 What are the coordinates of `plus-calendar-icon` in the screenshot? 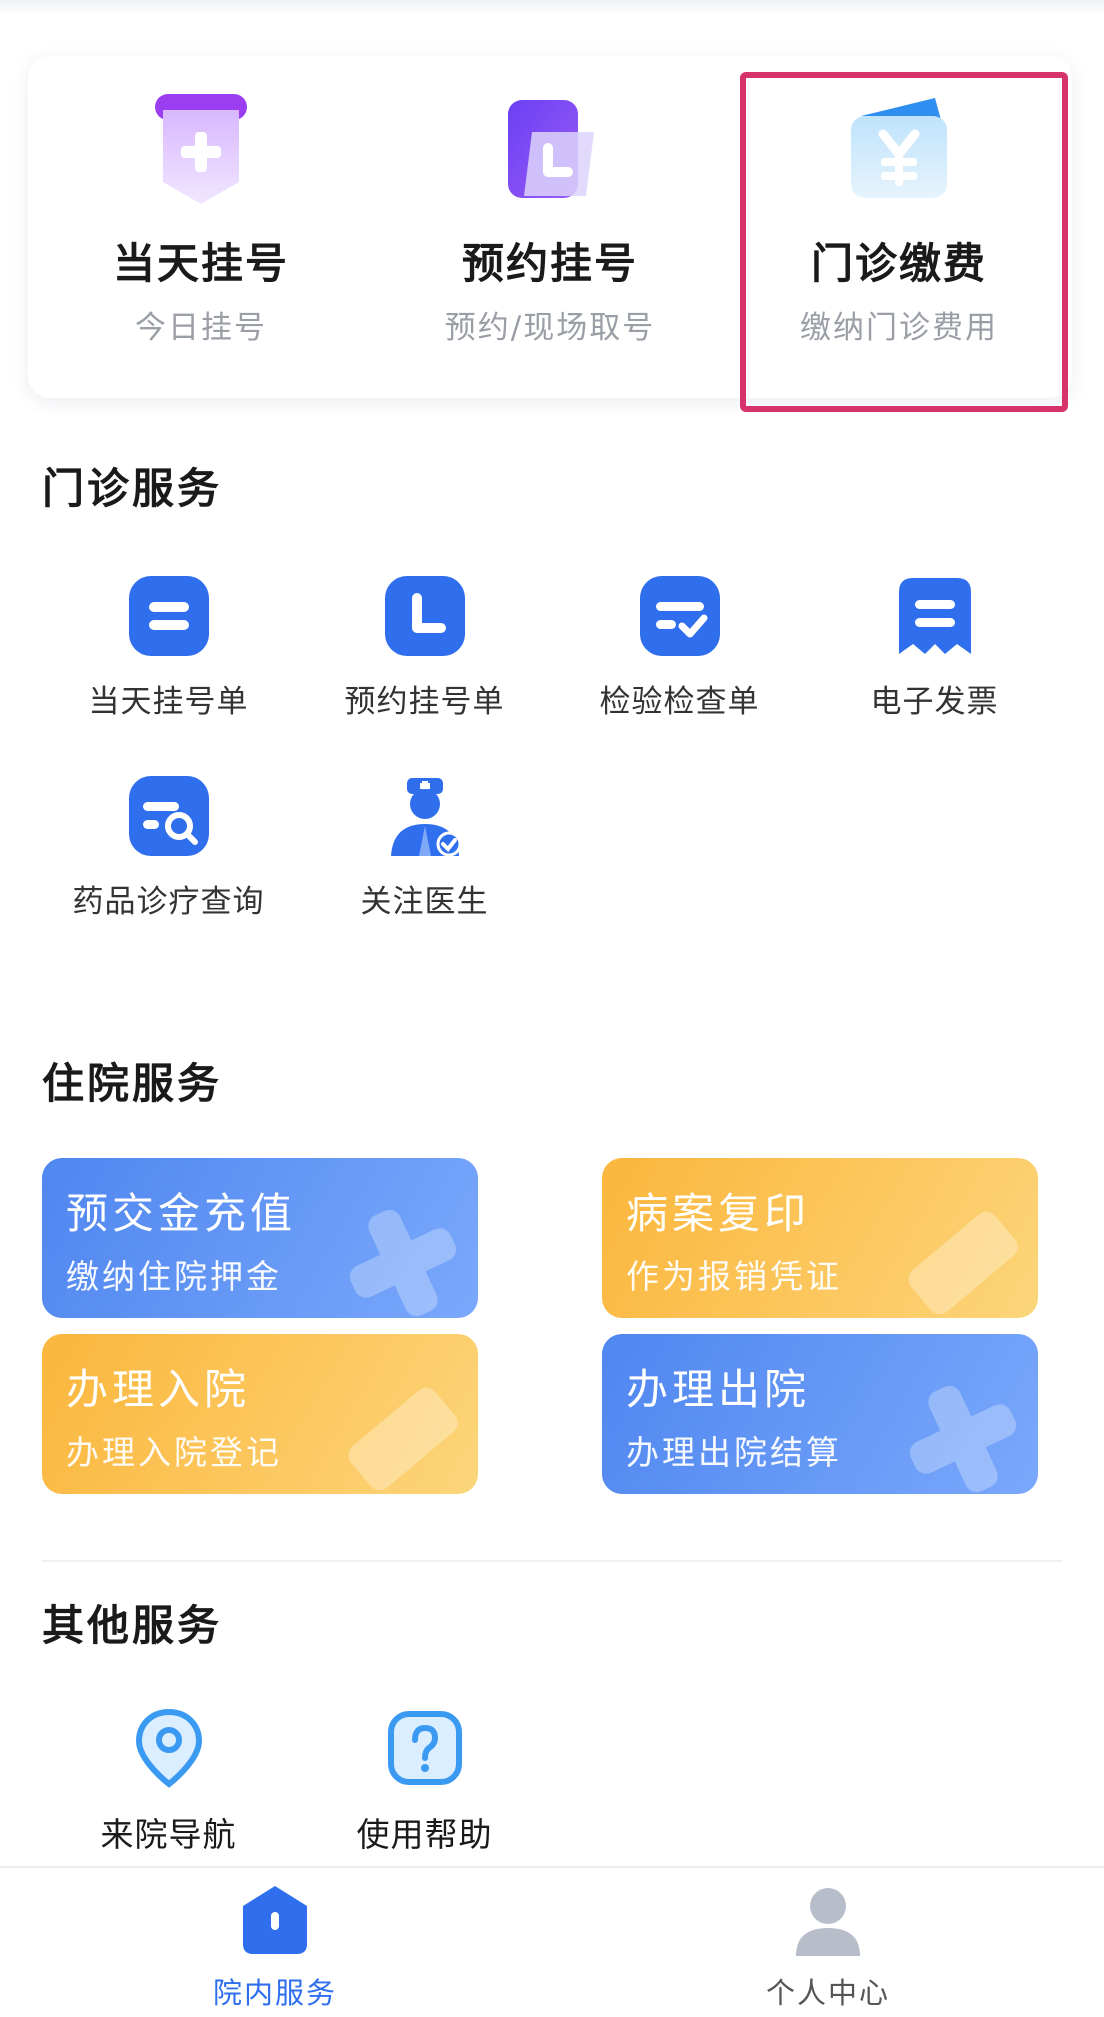 It's located at (201, 149).